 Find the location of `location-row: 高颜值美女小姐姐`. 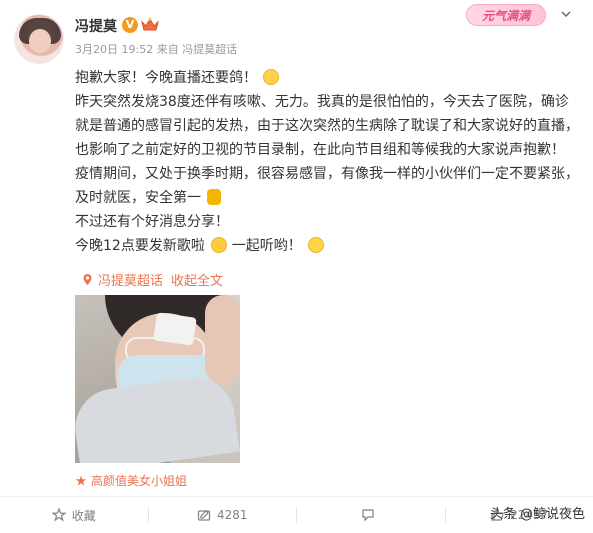

location-row: 高颜值美女小姐姐 is located at coordinates (131, 480).